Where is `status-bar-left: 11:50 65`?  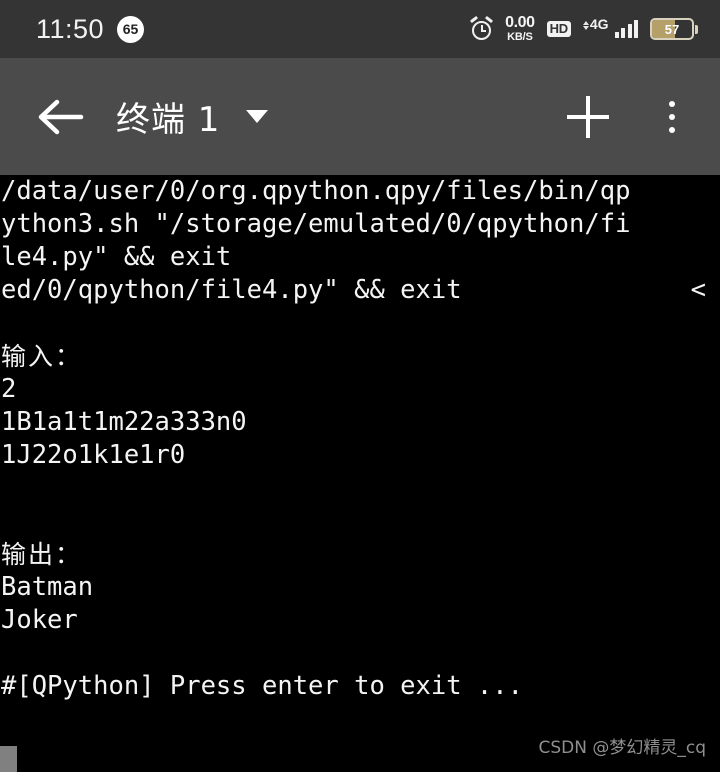 status-bar-left: 11:50 65 is located at coordinates (90, 29).